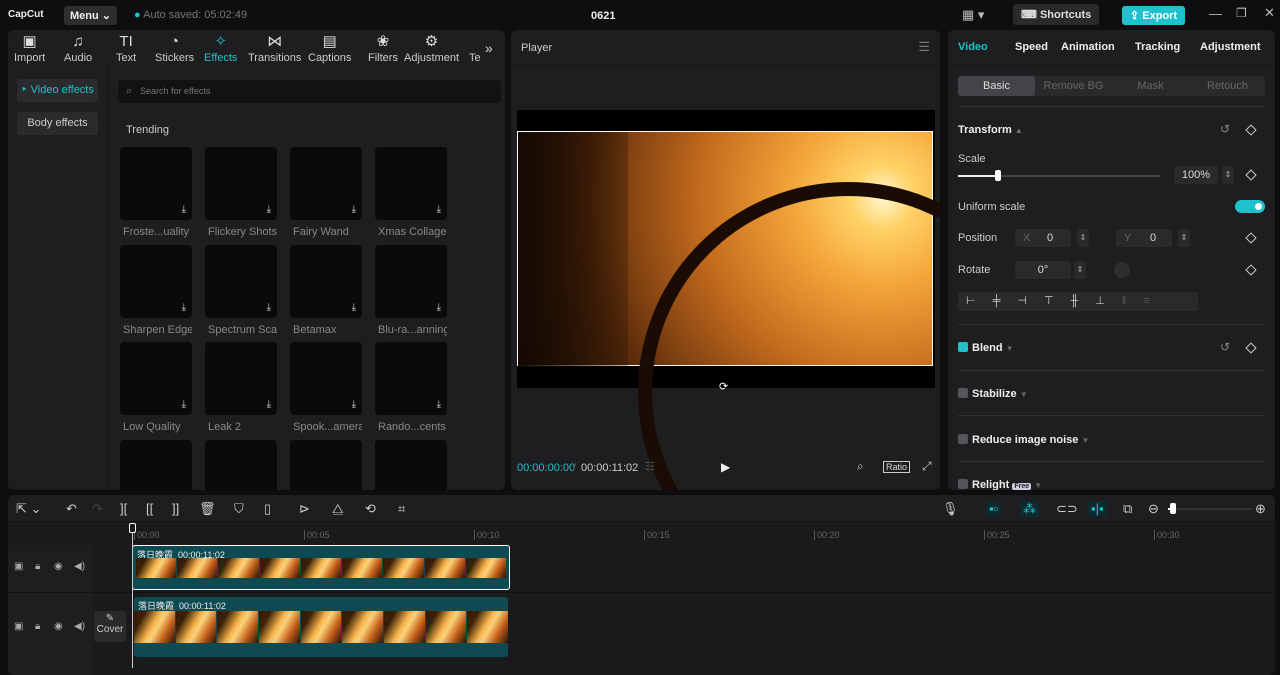  Describe the element at coordinates (994, 508) in the screenshot. I see `main-track-magnet-icon: ▪▫` at that location.